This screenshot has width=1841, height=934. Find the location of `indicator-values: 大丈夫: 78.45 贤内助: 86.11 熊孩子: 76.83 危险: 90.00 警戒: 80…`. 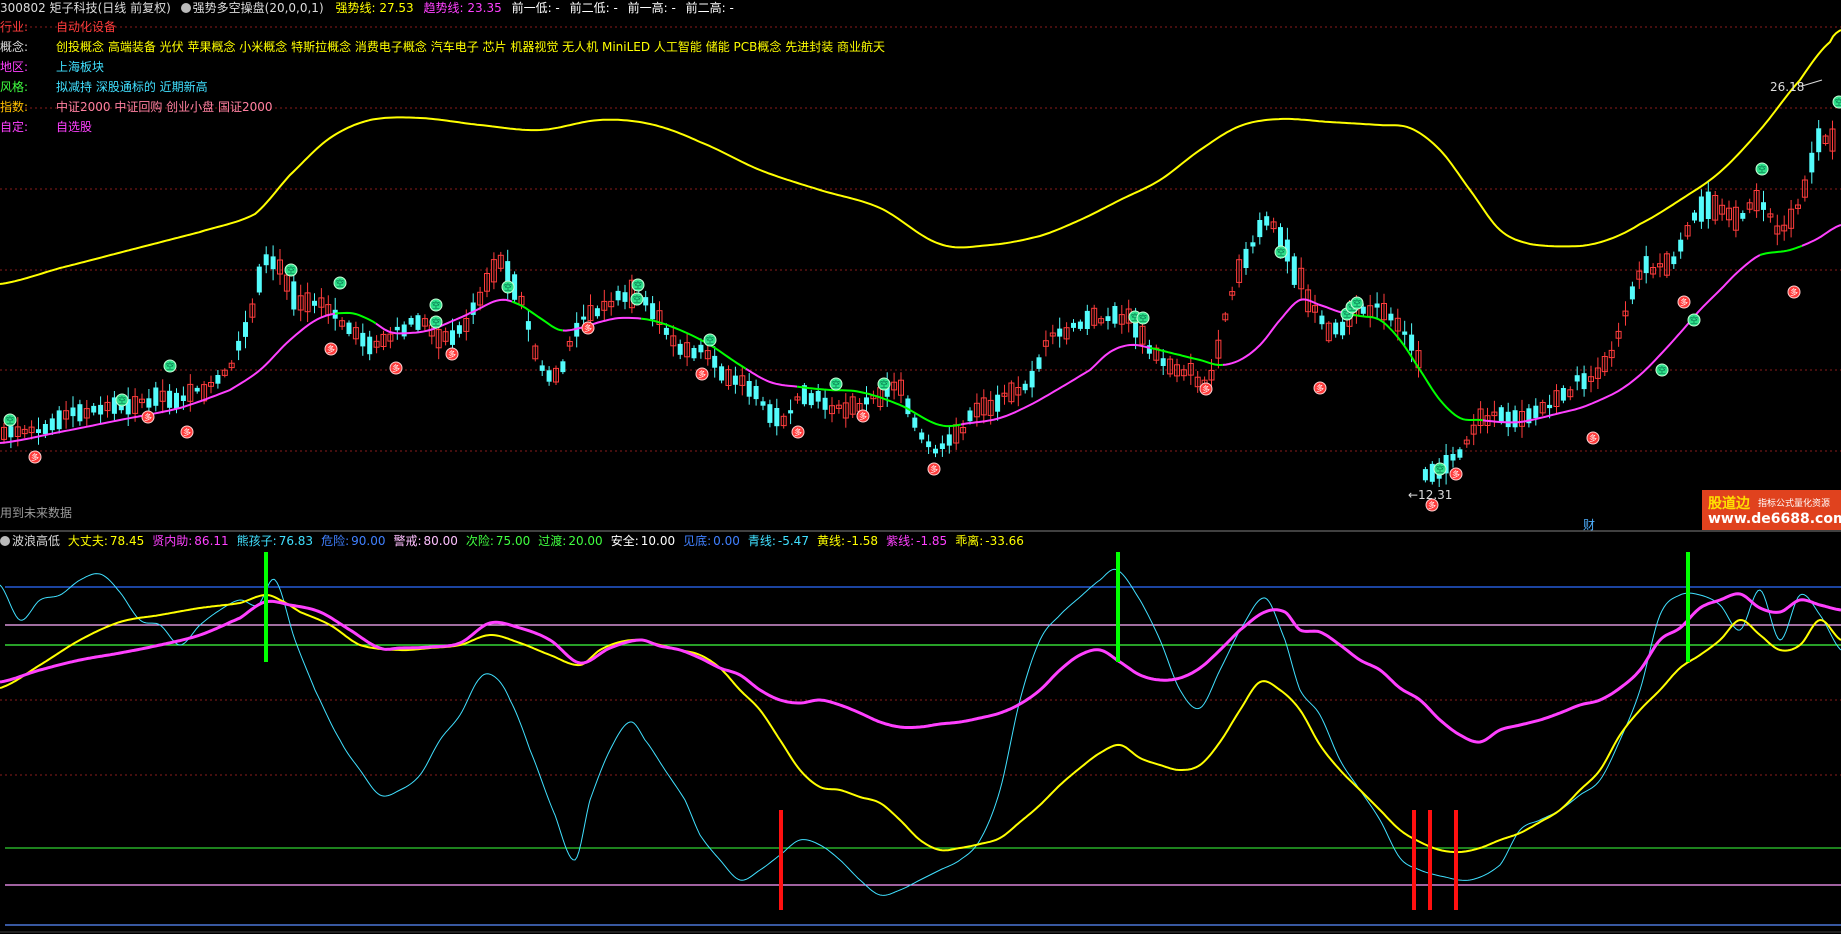

indicator-values: 大丈夫: 78.45 贤内助: 86.11 熊孩子: 76.83 危险: 90.00 警戒: 80… is located at coordinates (550, 541).